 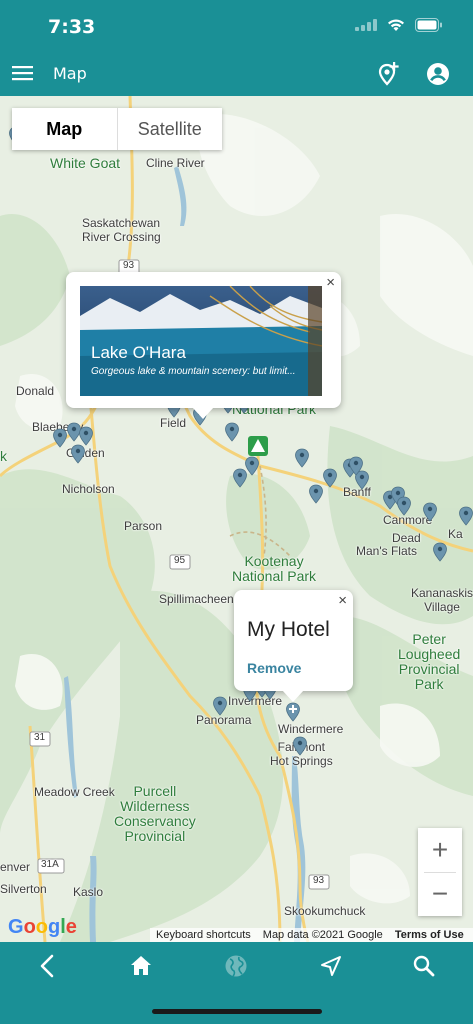 I want to click on map-label-ka: Ka, so click(x=455, y=534).